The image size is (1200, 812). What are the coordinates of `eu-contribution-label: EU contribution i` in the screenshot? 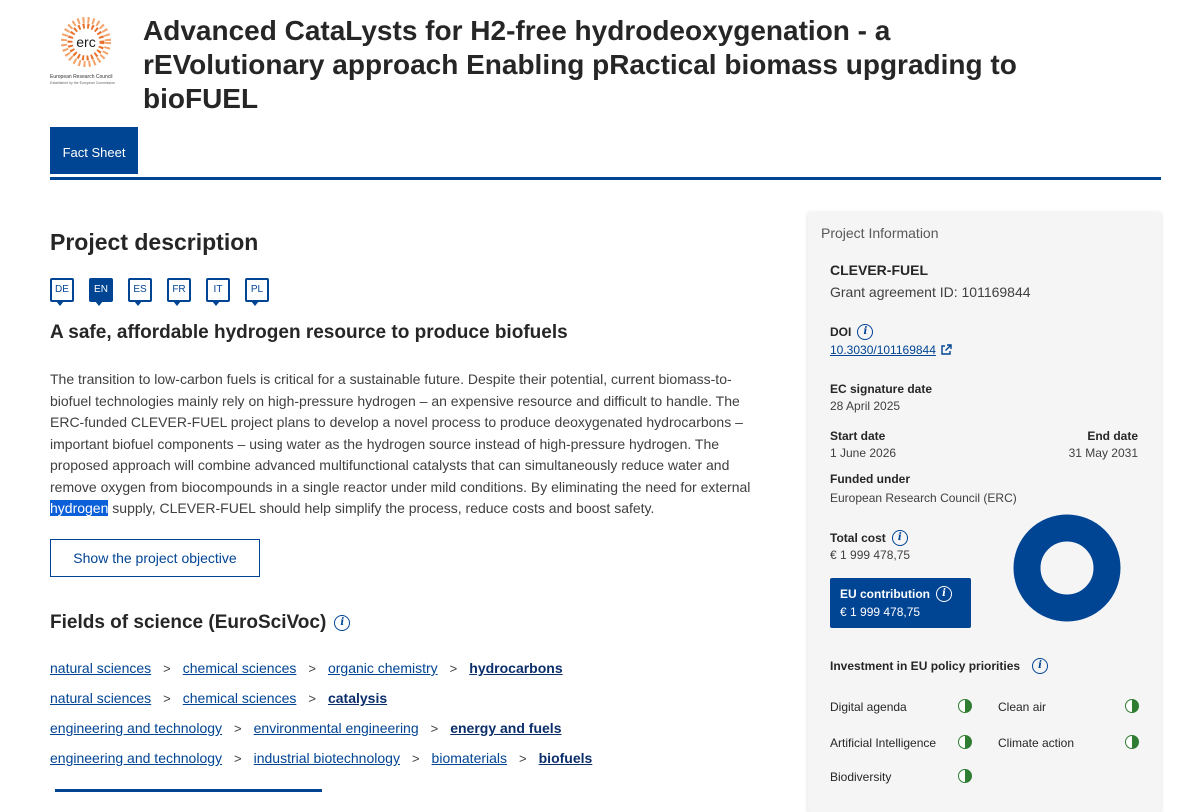 It's located at (896, 594).